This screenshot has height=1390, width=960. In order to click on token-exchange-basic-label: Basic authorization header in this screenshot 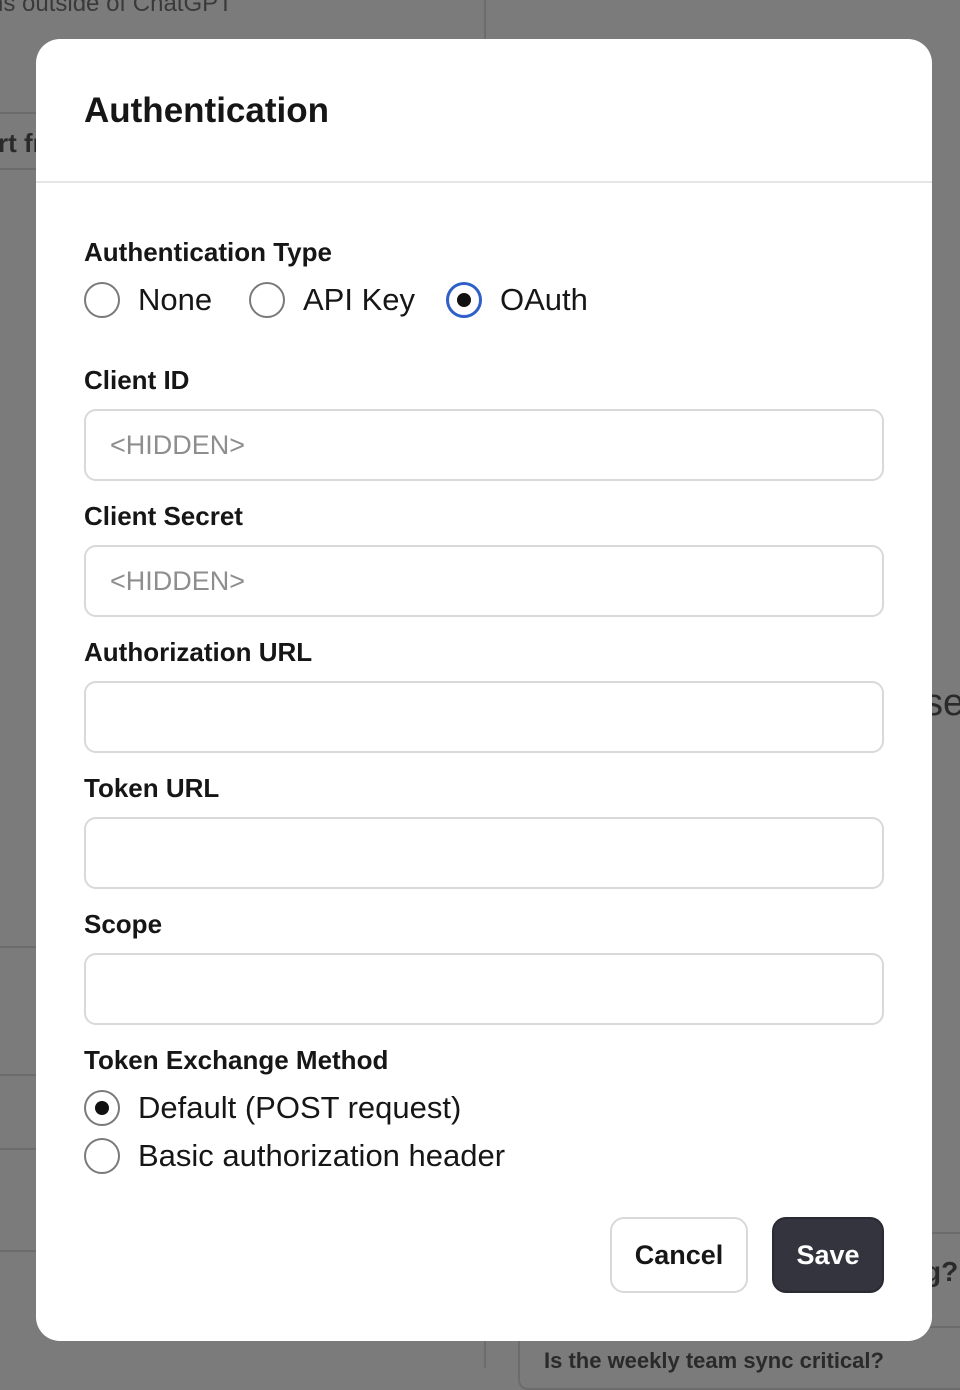, I will do `click(322, 1155)`.